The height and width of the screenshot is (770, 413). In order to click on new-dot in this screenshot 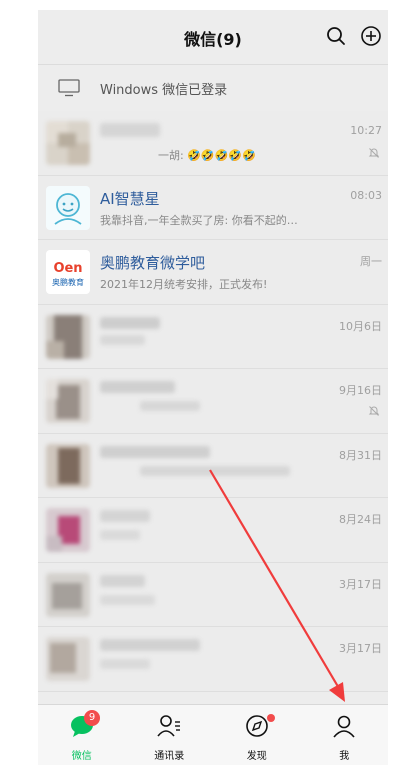, I will do `click(271, 718)`.